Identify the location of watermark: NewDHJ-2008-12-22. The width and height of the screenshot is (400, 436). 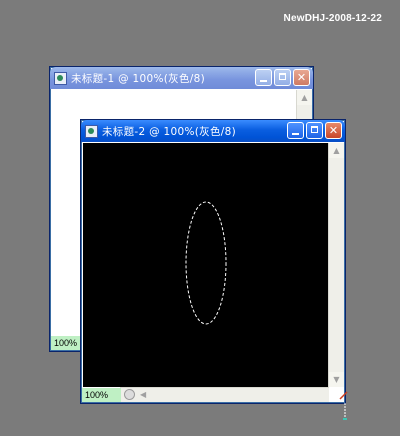
(332, 18).